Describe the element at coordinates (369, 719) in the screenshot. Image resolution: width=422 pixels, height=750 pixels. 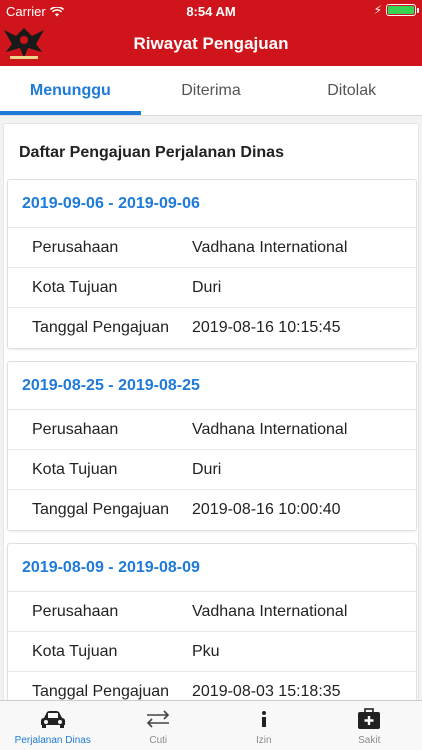
I see `medical-kit-icon` at that location.